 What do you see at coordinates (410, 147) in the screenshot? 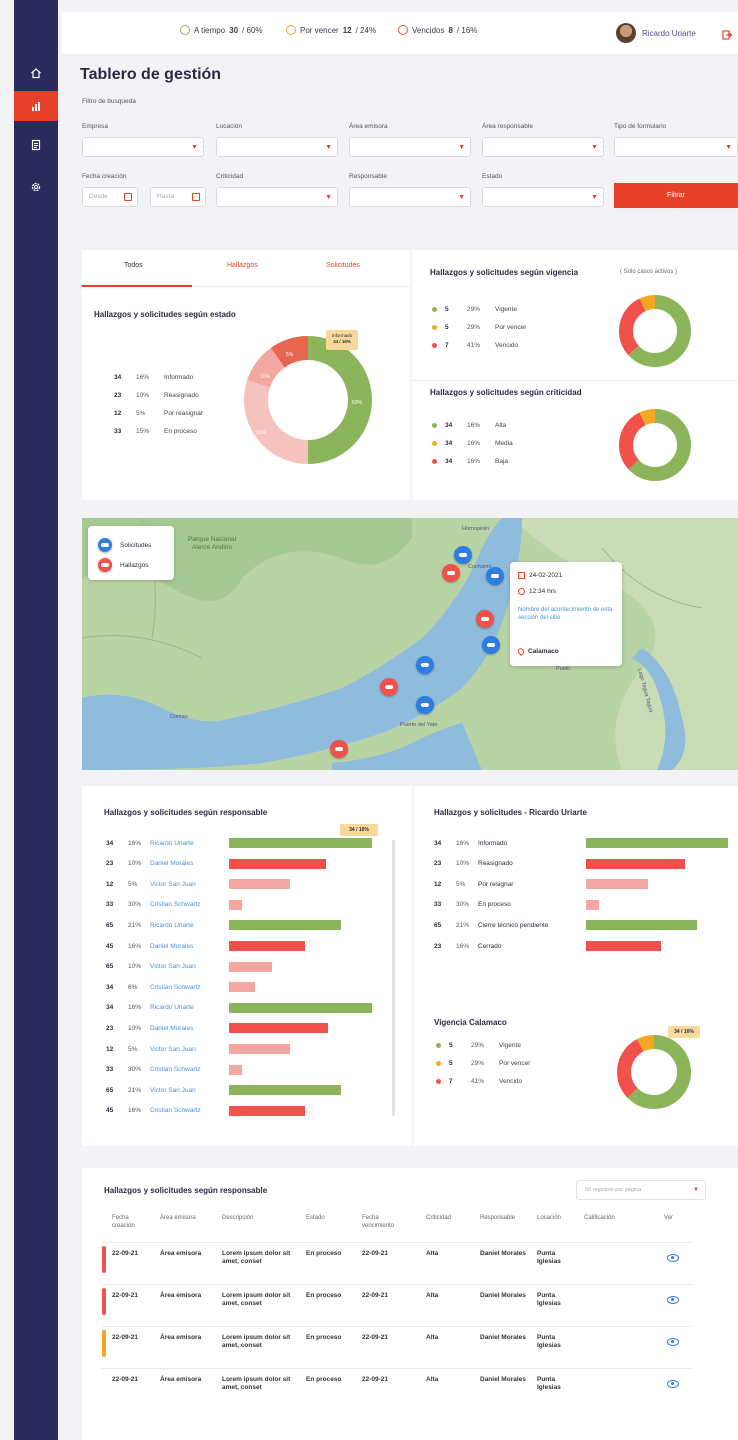
I see `area-emisora-select: ▼` at bounding box center [410, 147].